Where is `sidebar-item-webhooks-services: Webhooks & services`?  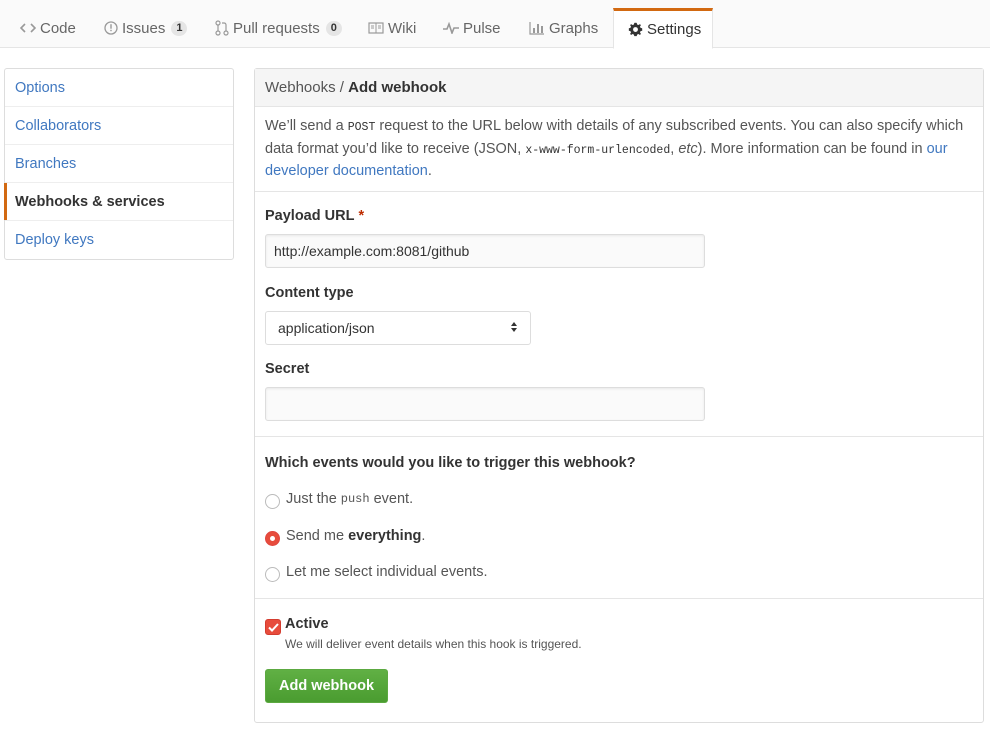 sidebar-item-webhooks-services: Webhooks & services is located at coordinates (118, 202).